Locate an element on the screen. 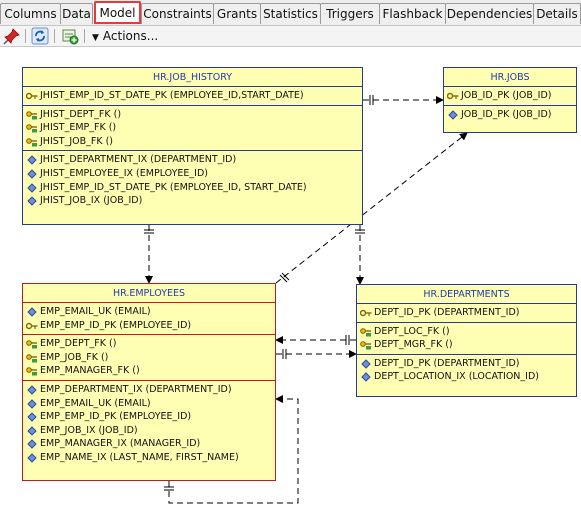 The image size is (581, 518). table-title: HR.DEPARTMENTS is located at coordinates (466, 294).